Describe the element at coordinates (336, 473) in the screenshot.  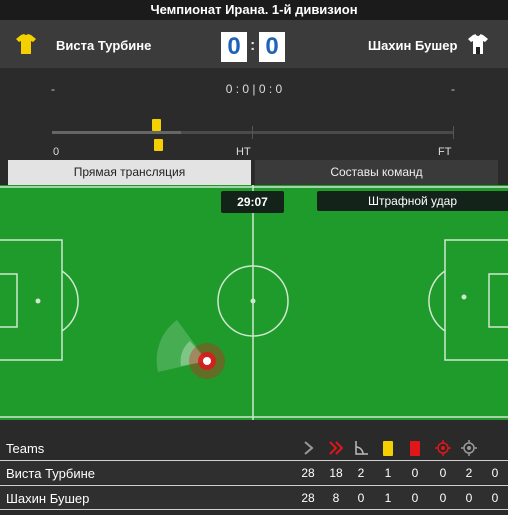
I see `stat-dangerous-attacks: 18` at that location.